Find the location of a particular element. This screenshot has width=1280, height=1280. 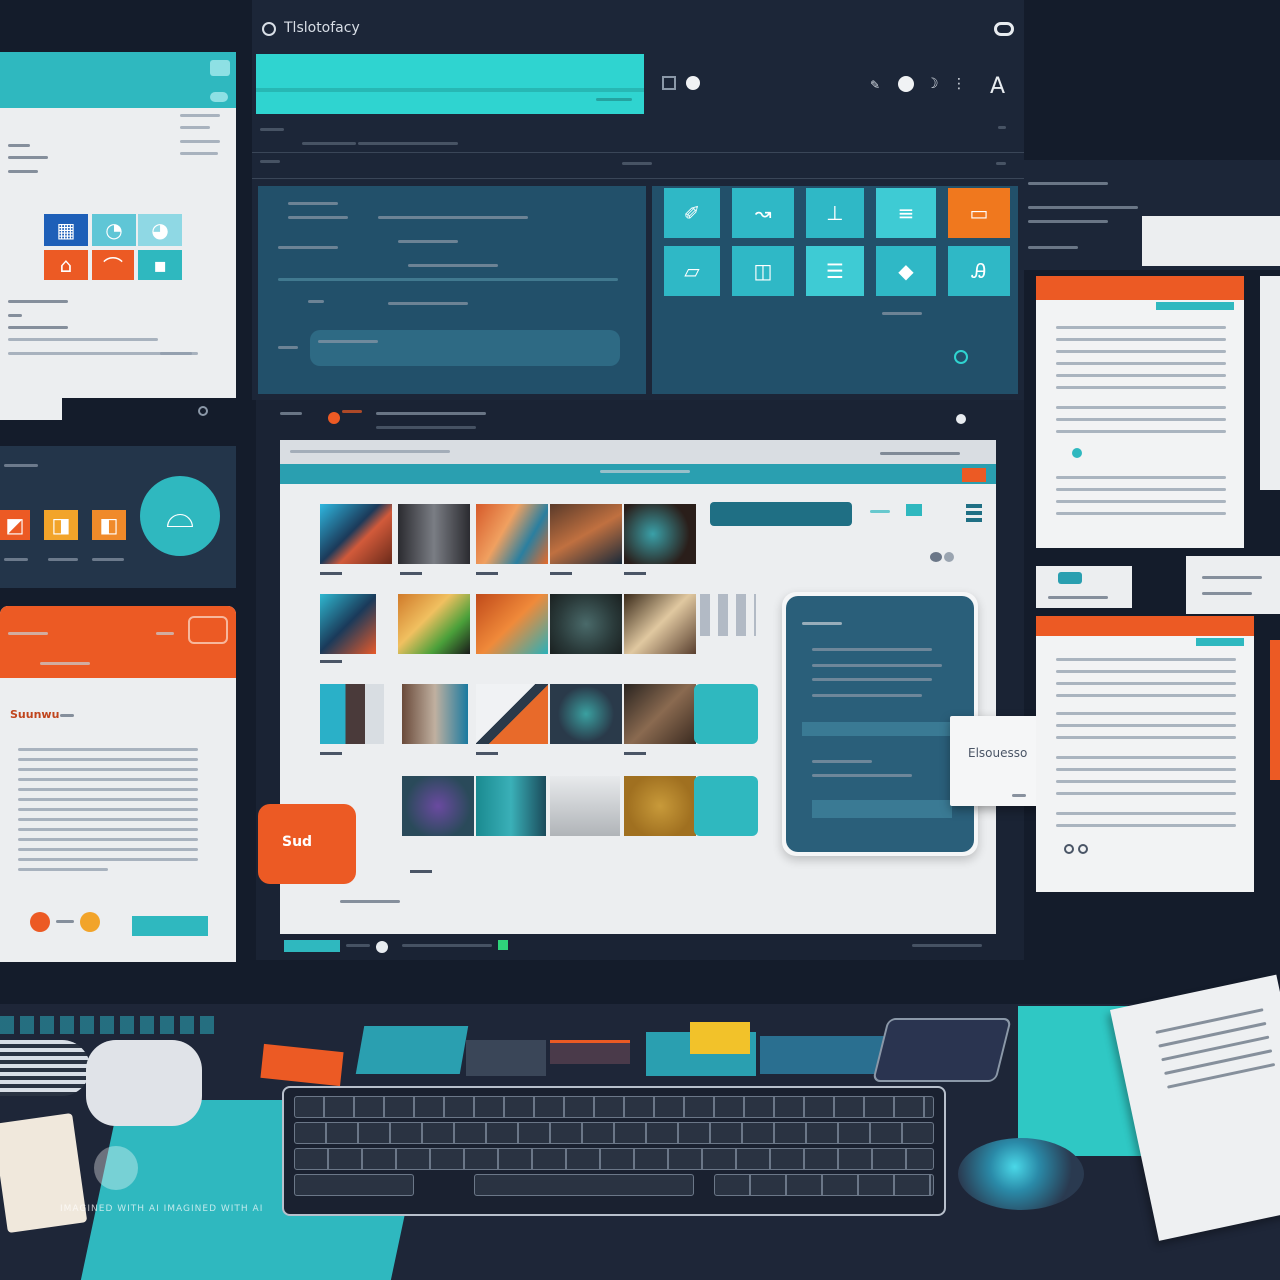

round-mouse is located at coordinates (1021, 1174).